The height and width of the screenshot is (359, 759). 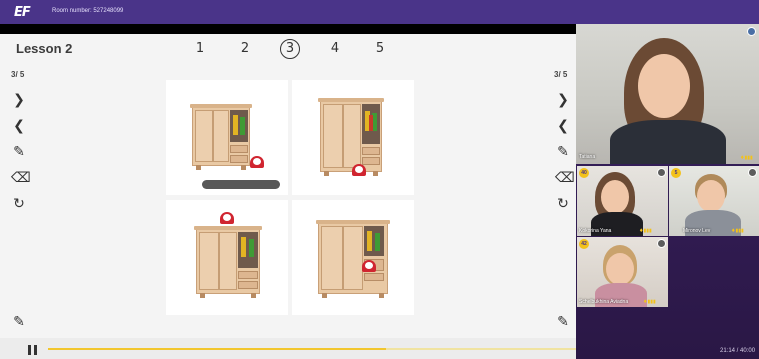 I want to click on star-badge: 5, so click(x=676, y=173).